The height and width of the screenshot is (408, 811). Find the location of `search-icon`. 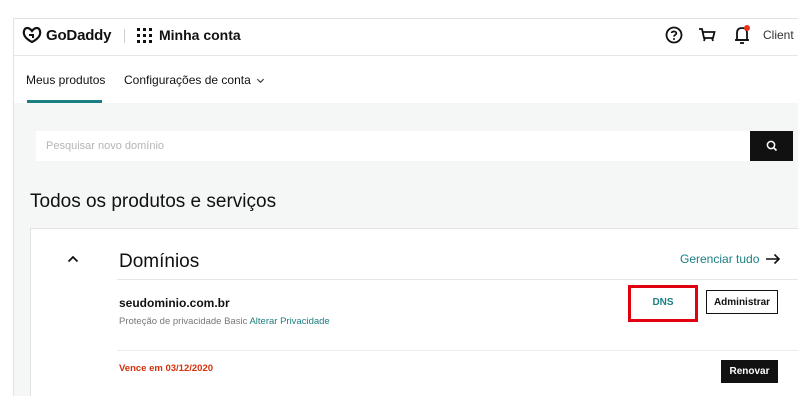

search-icon is located at coordinates (771, 146).